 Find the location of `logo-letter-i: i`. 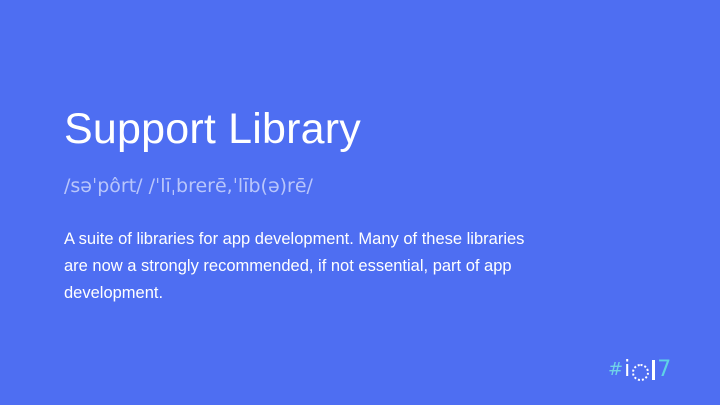

logo-letter-i: i is located at coordinates (627, 369).